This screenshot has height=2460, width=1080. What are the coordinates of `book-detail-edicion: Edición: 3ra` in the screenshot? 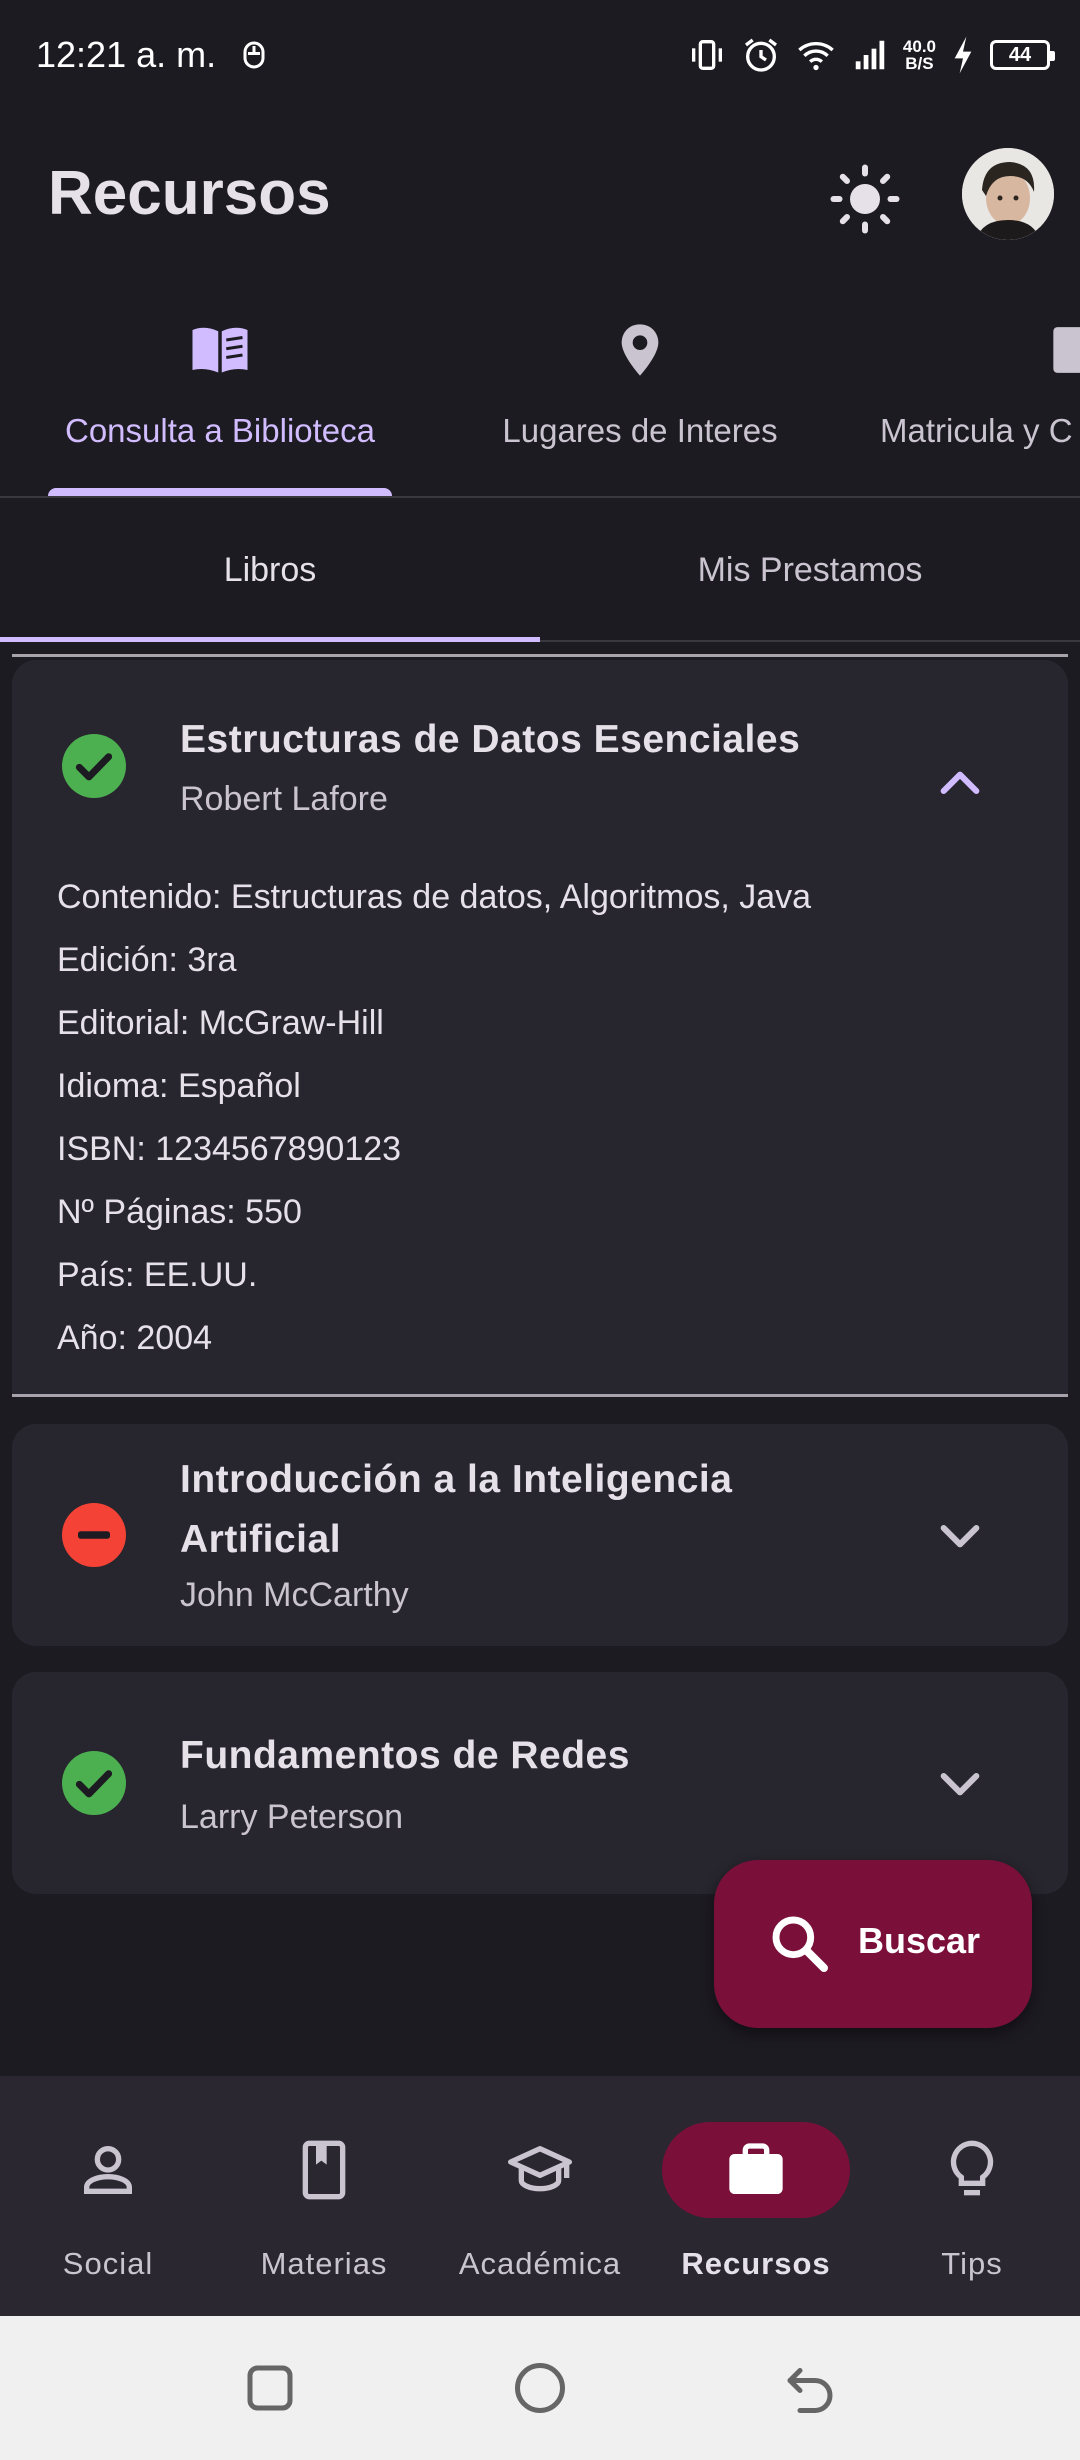 It's located at (147, 960).